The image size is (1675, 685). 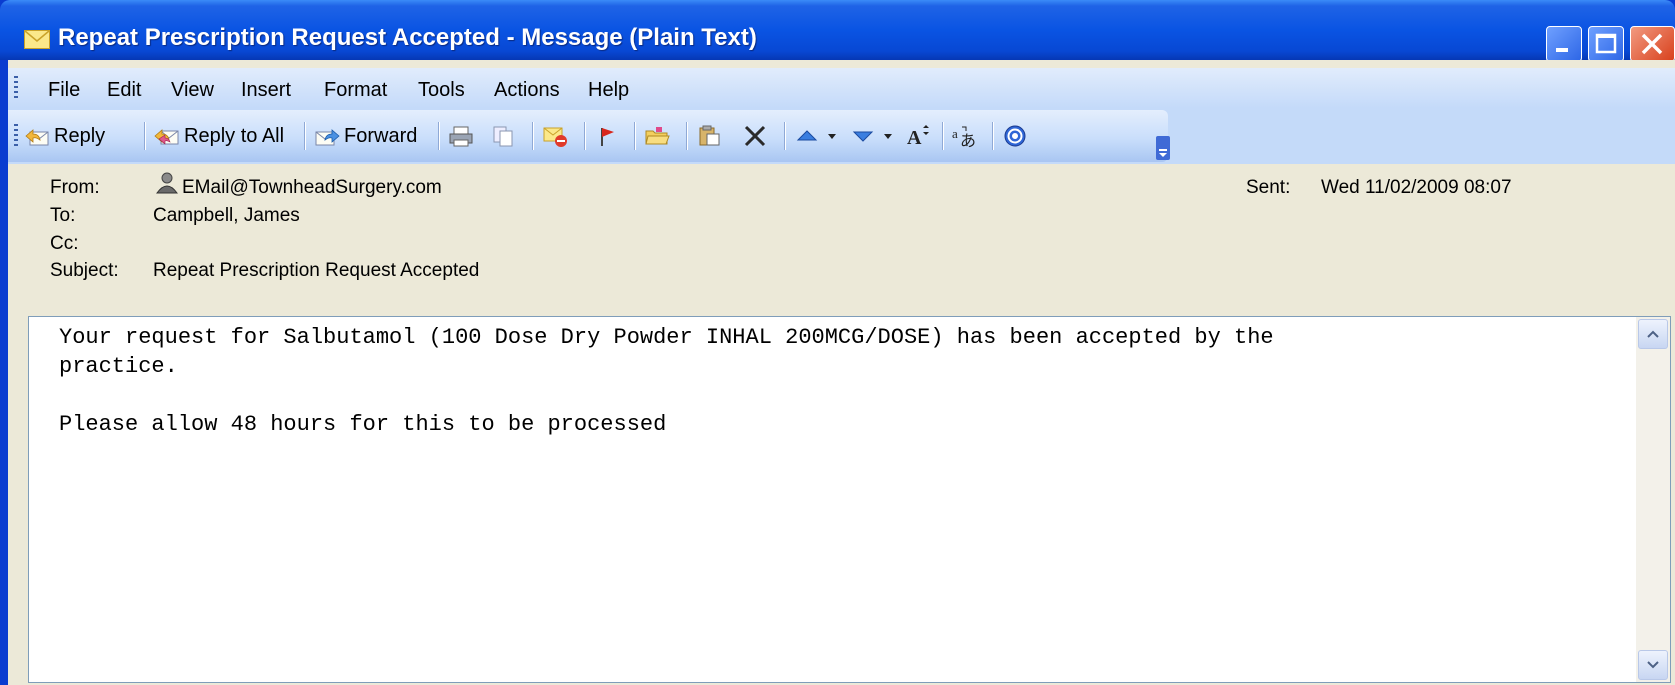 I want to click on open-folder-button, so click(x=659, y=136).